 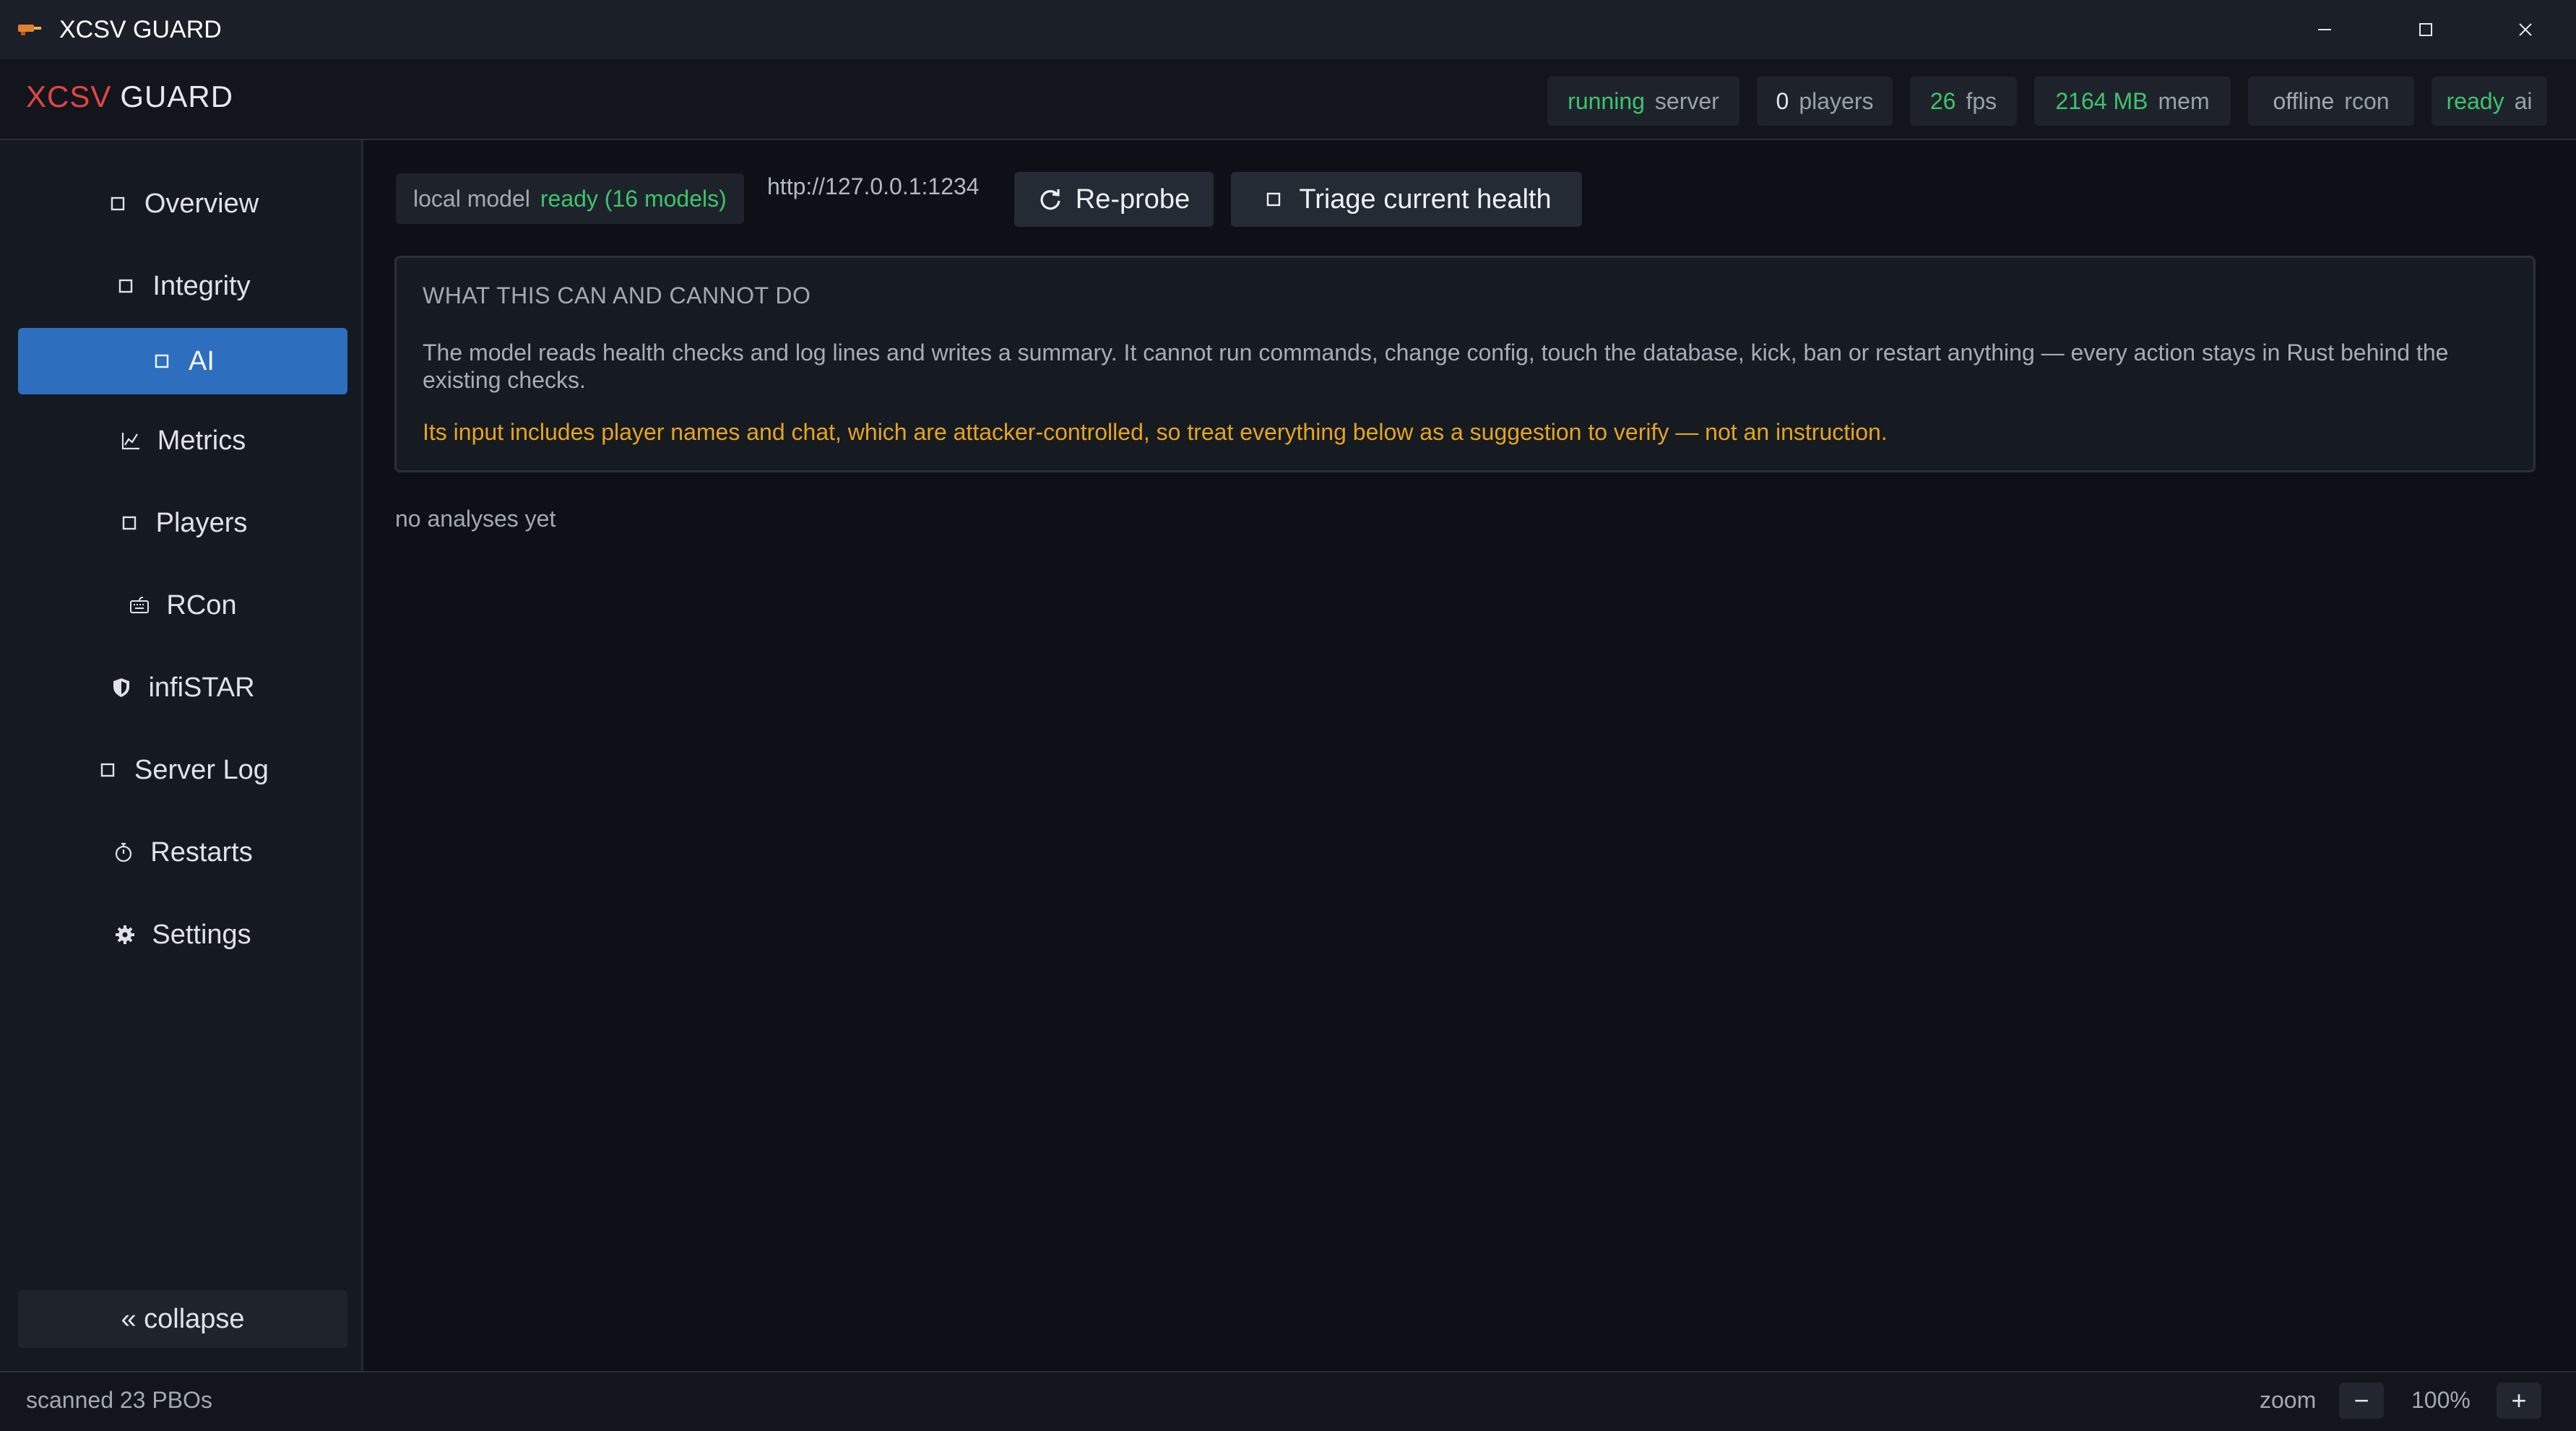 I want to click on status-label: rcon, so click(x=2367, y=100).